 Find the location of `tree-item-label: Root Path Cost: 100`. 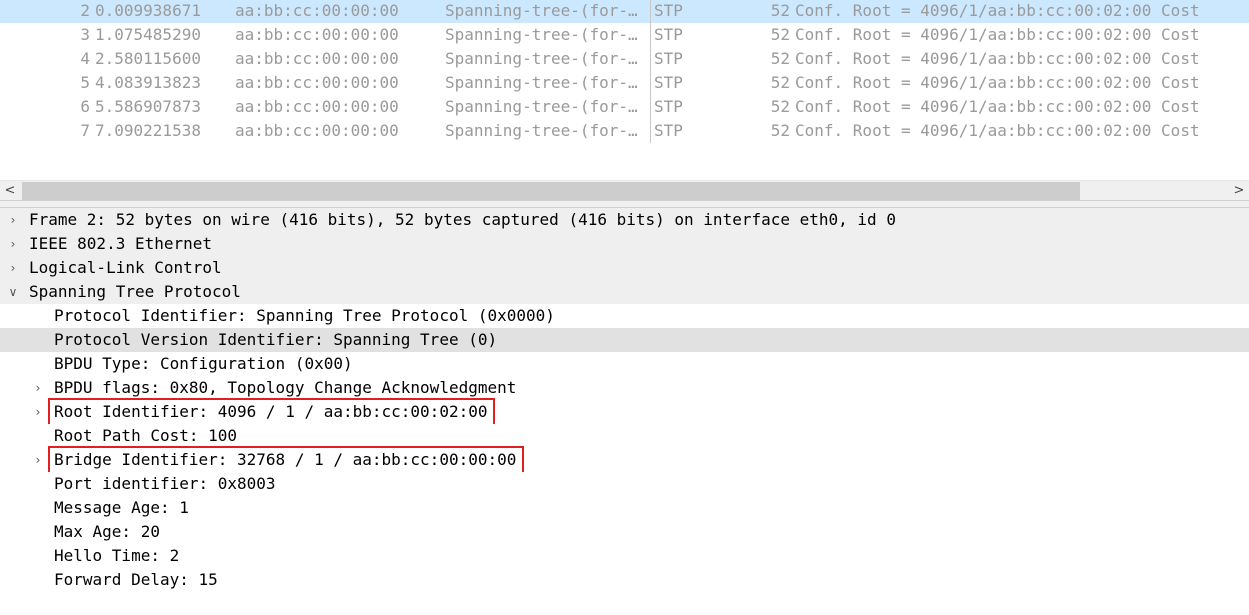

tree-item-label: Root Path Cost: 100 is located at coordinates (146, 435).